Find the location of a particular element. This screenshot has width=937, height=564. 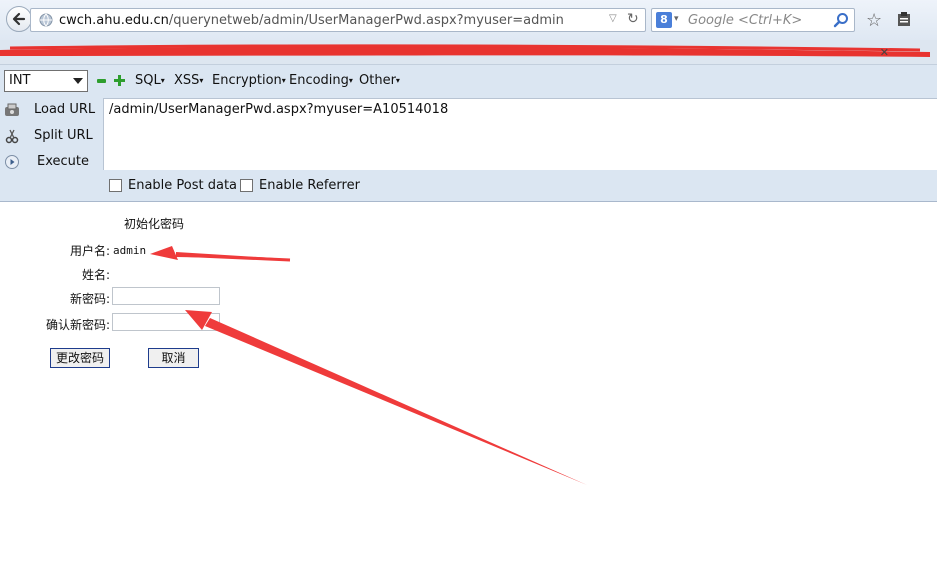

globe-icon is located at coordinates (46, 20).